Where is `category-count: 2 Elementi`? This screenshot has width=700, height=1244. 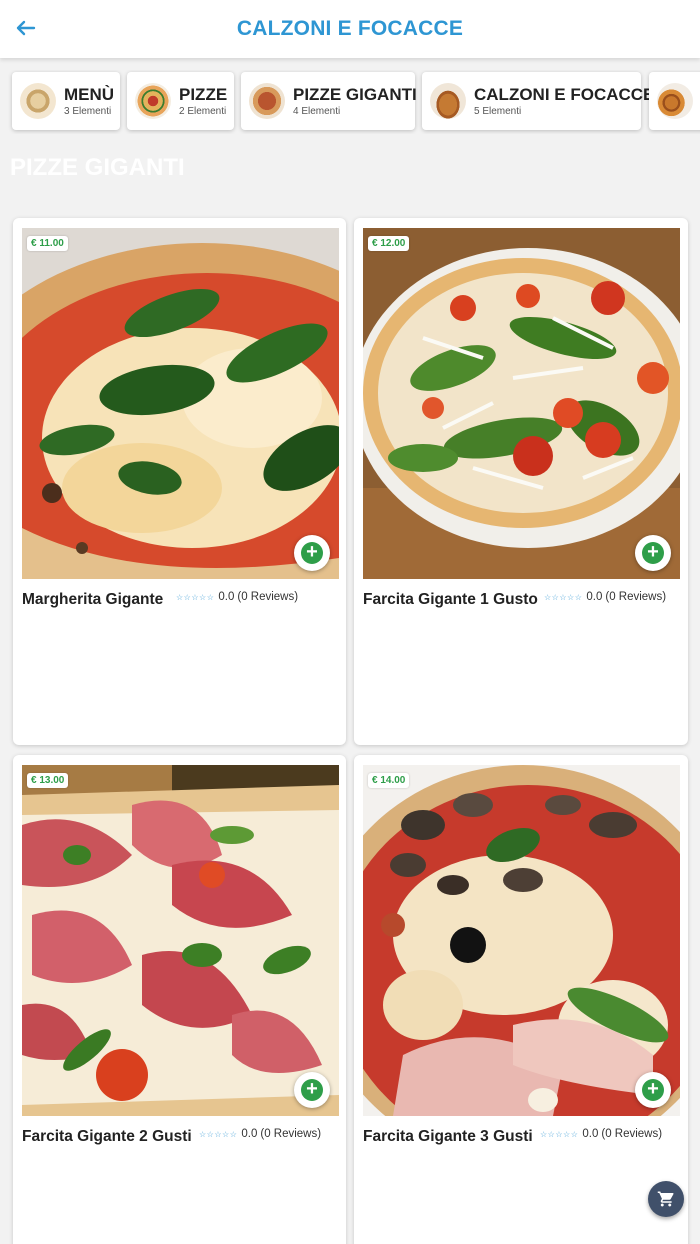 category-count: 2 Elementi is located at coordinates (203, 111).